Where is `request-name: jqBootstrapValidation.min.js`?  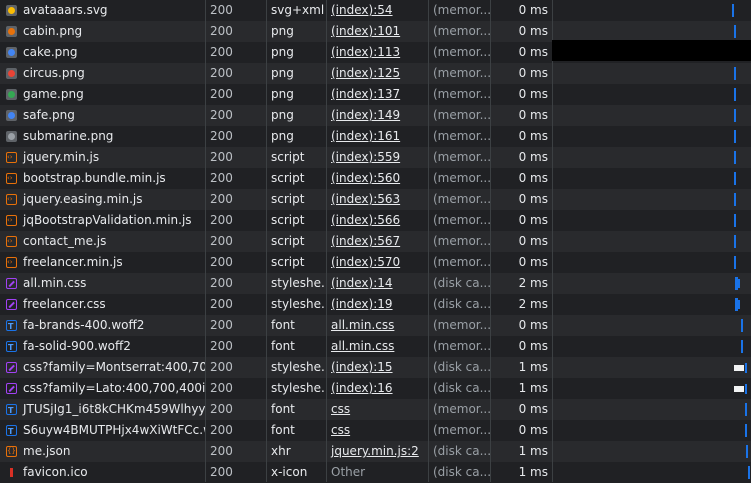 request-name: jqBootstrapValidation.min.js is located at coordinates (107, 220).